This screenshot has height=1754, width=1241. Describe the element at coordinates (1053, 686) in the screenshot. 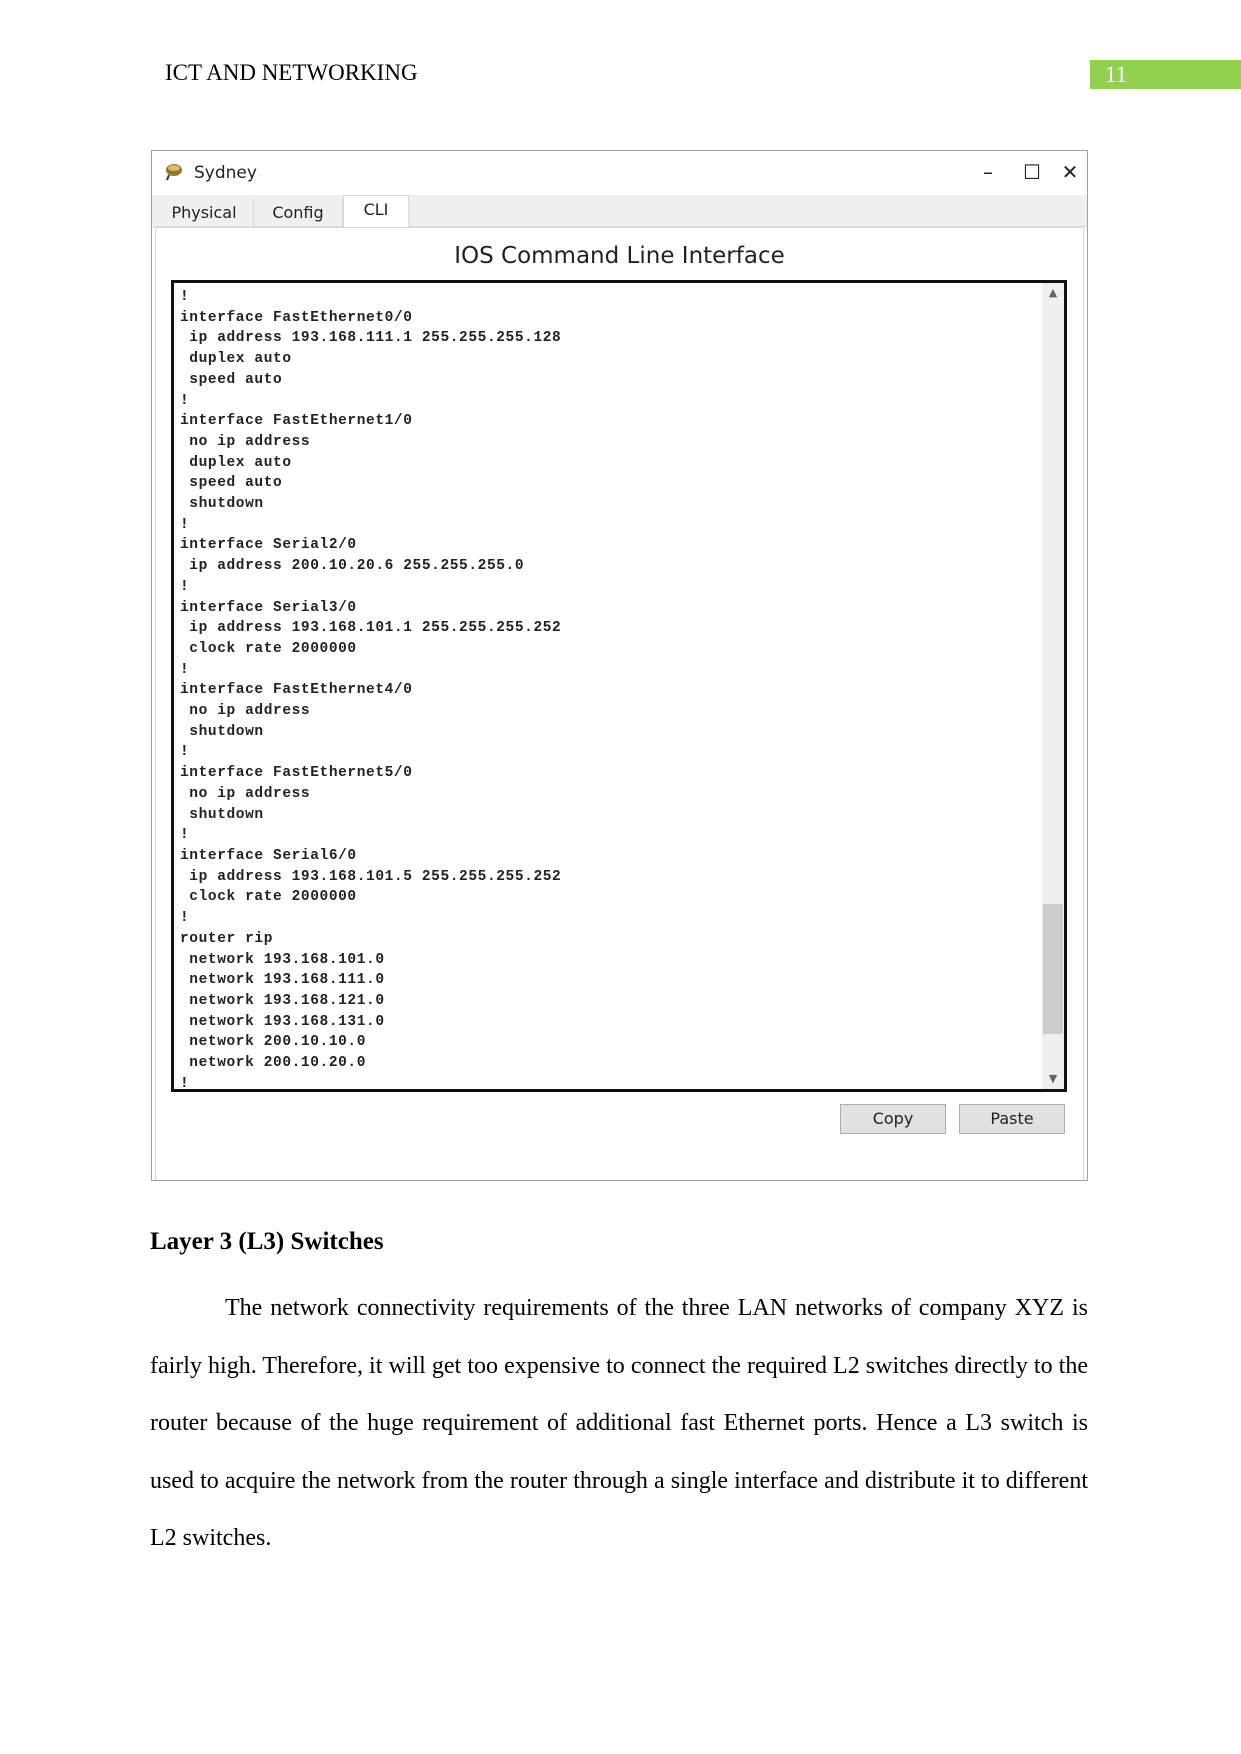

I see `scrollbar: ▲ ▼` at that location.